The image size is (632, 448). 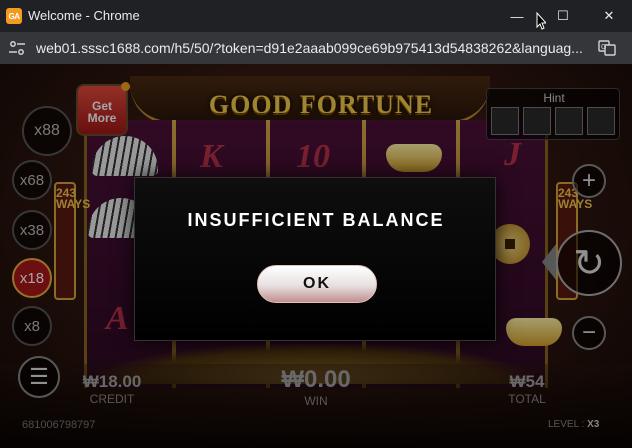 What do you see at coordinates (563, 16) in the screenshot?
I see `maximize-button: ☐` at bounding box center [563, 16].